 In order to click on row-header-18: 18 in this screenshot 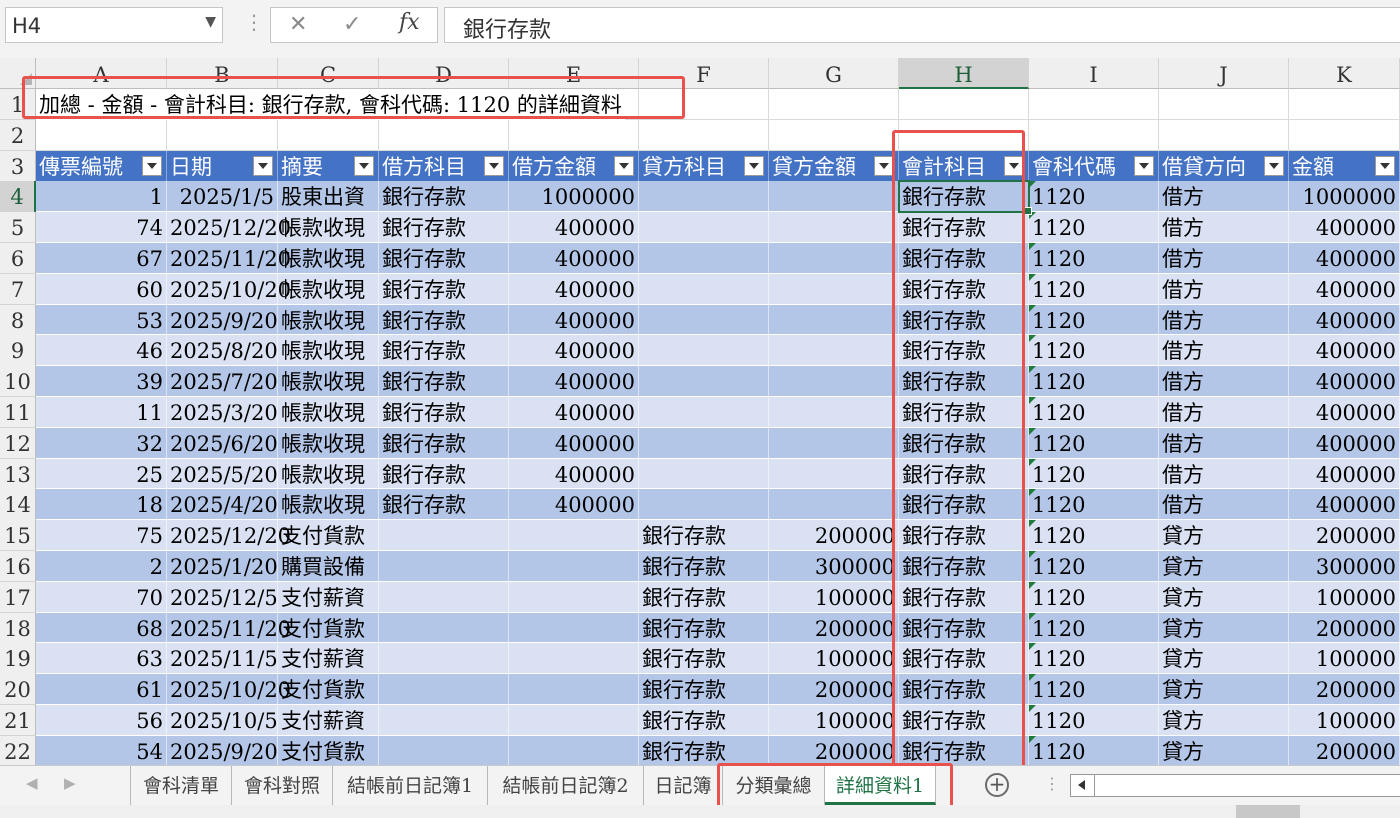, I will do `click(18, 628)`.